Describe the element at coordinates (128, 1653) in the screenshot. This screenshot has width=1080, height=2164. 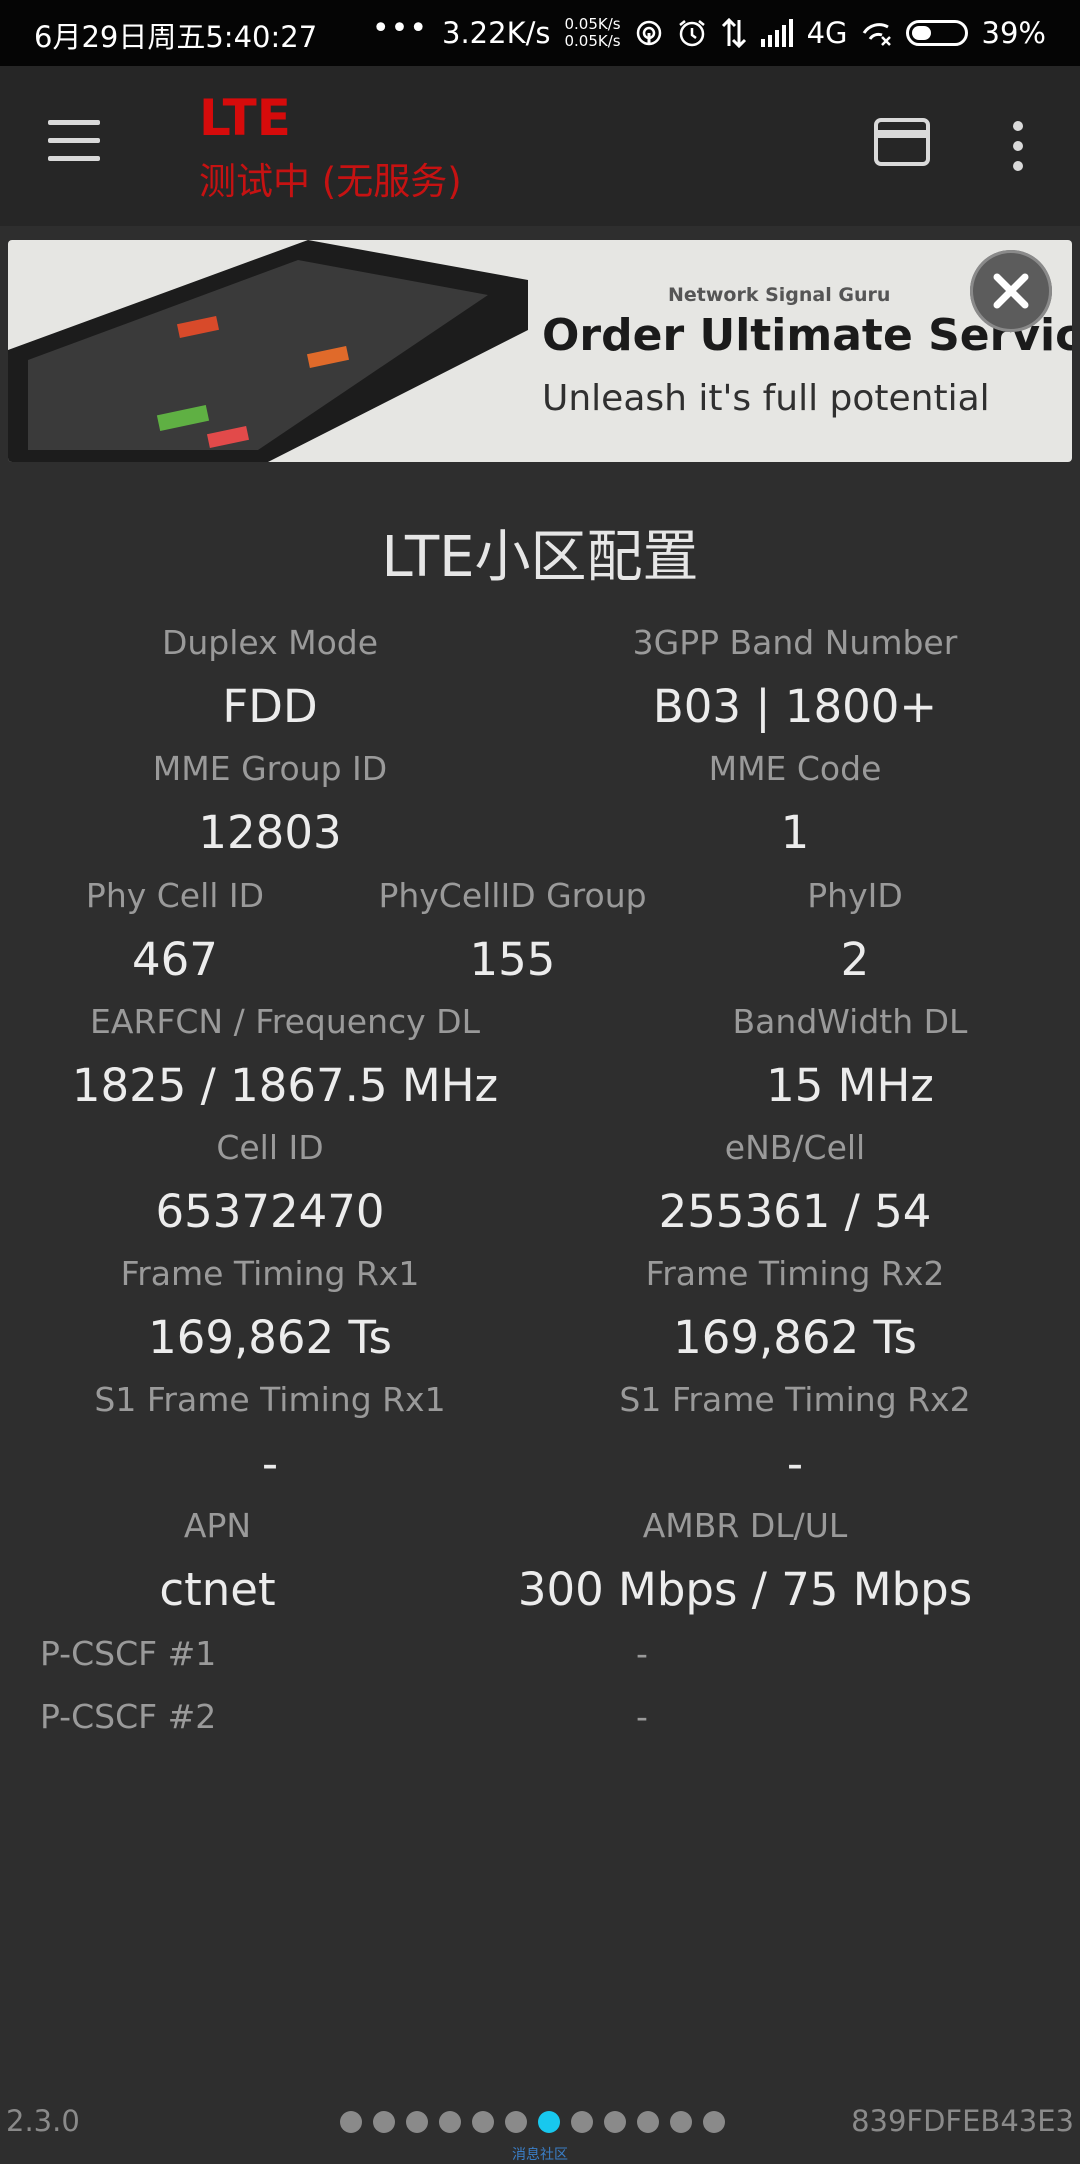
I see `pcscf1-label: P-CSCF #1` at that location.